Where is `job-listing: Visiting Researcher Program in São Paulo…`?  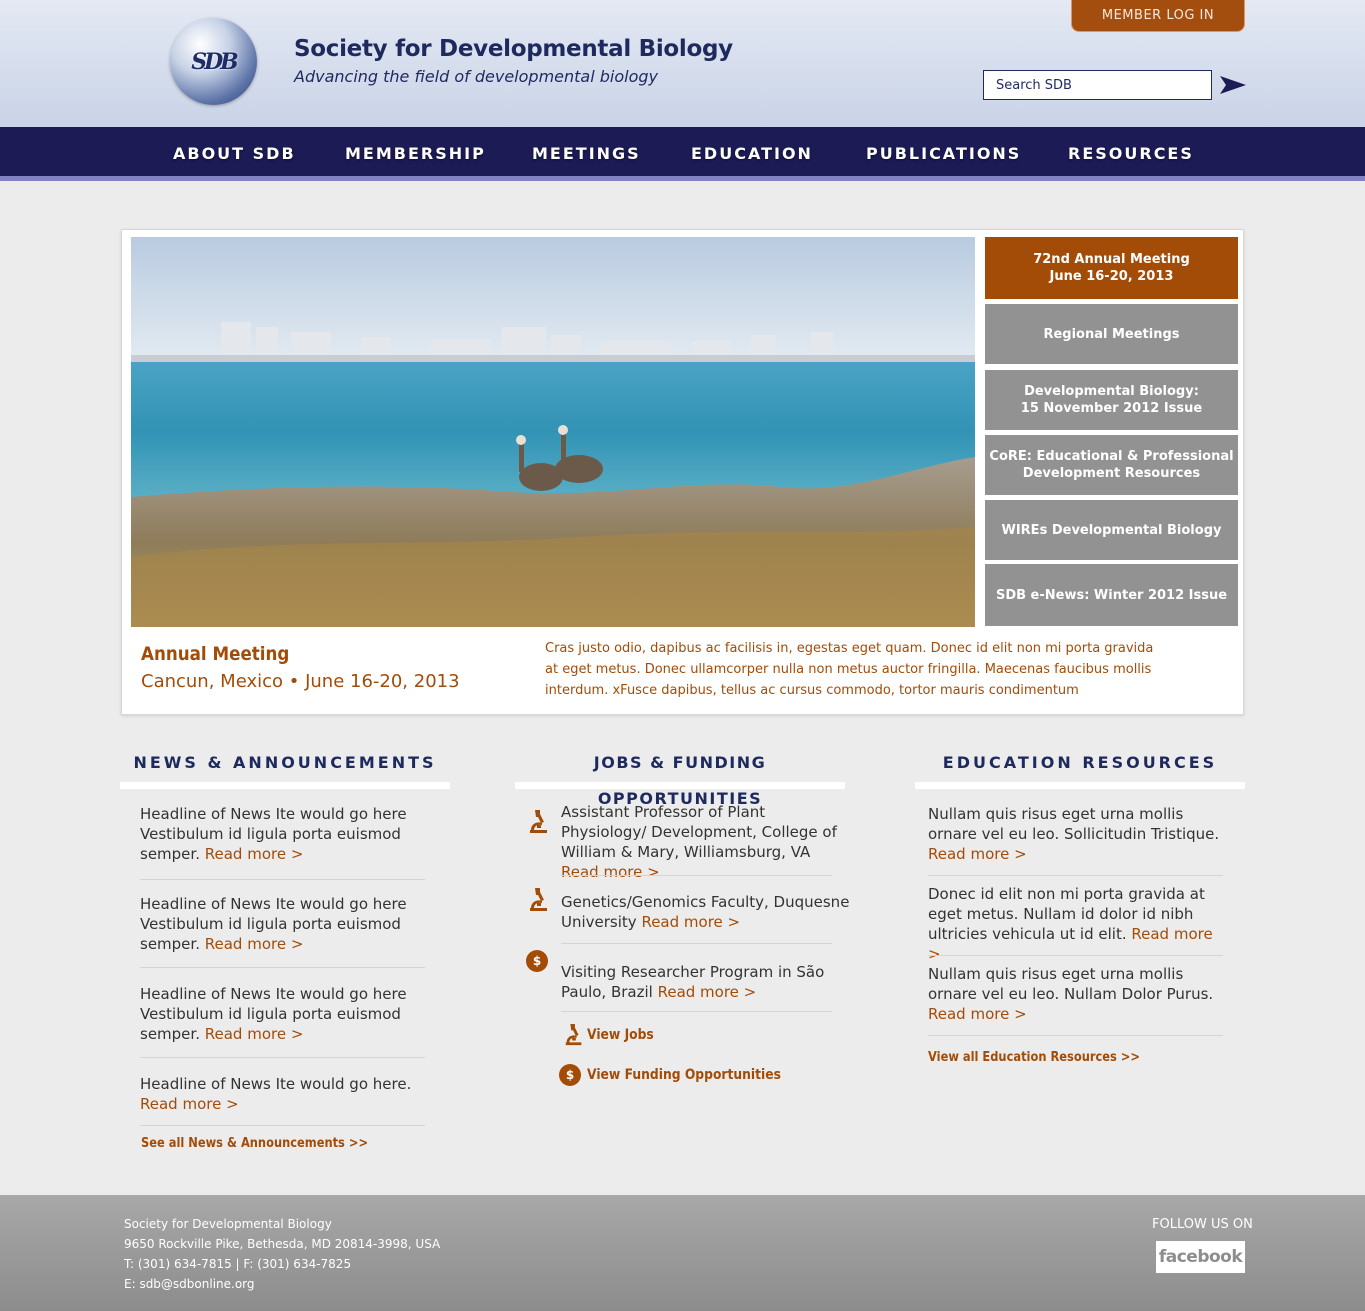 job-listing: Visiting Researcher Program in São Paulo… is located at coordinates (693, 982).